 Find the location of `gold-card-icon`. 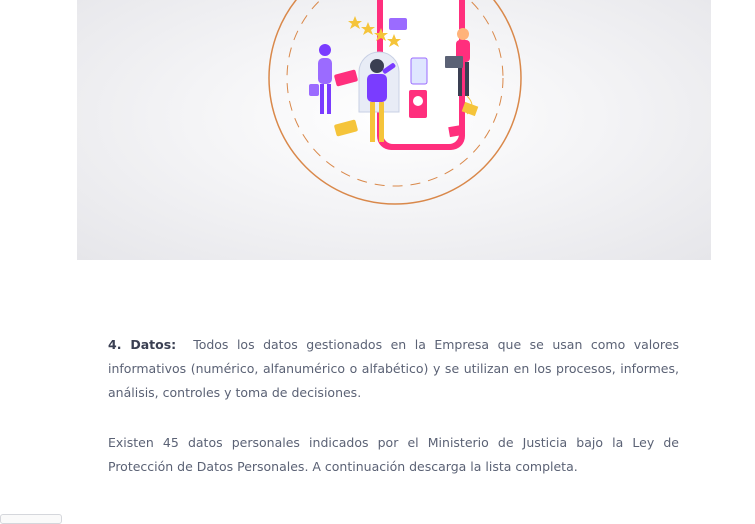

gold-card-icon is located at coordinates (346, 128).